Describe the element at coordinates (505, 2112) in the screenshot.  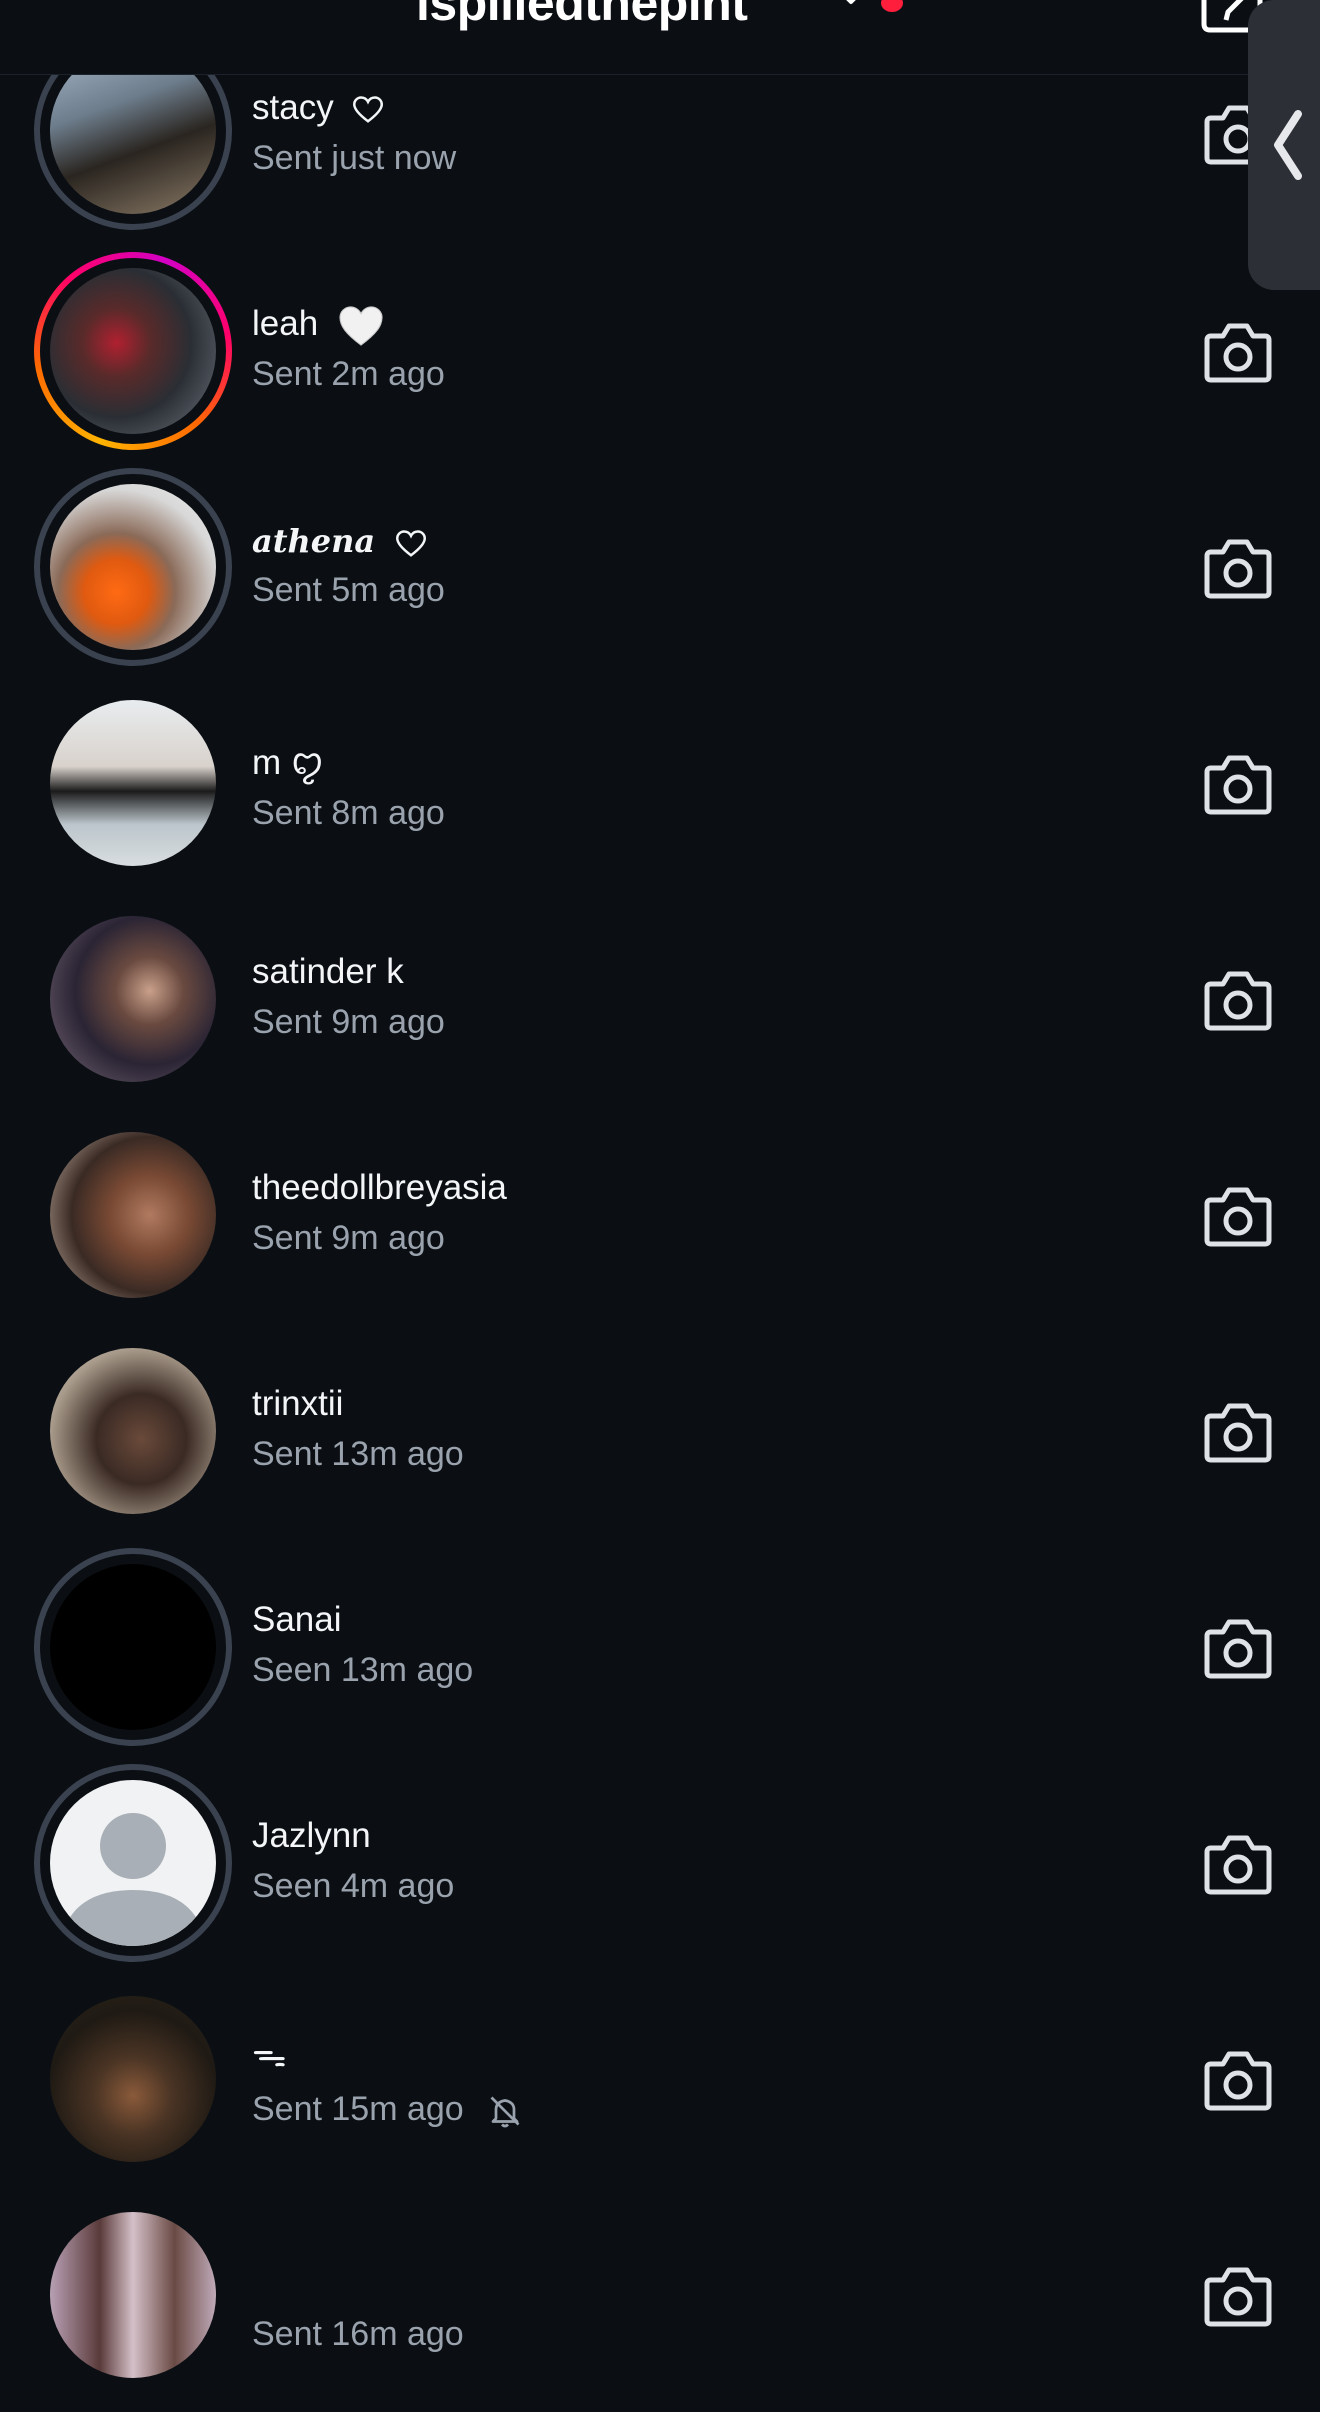
I see `muted-bell-icon` at that location.